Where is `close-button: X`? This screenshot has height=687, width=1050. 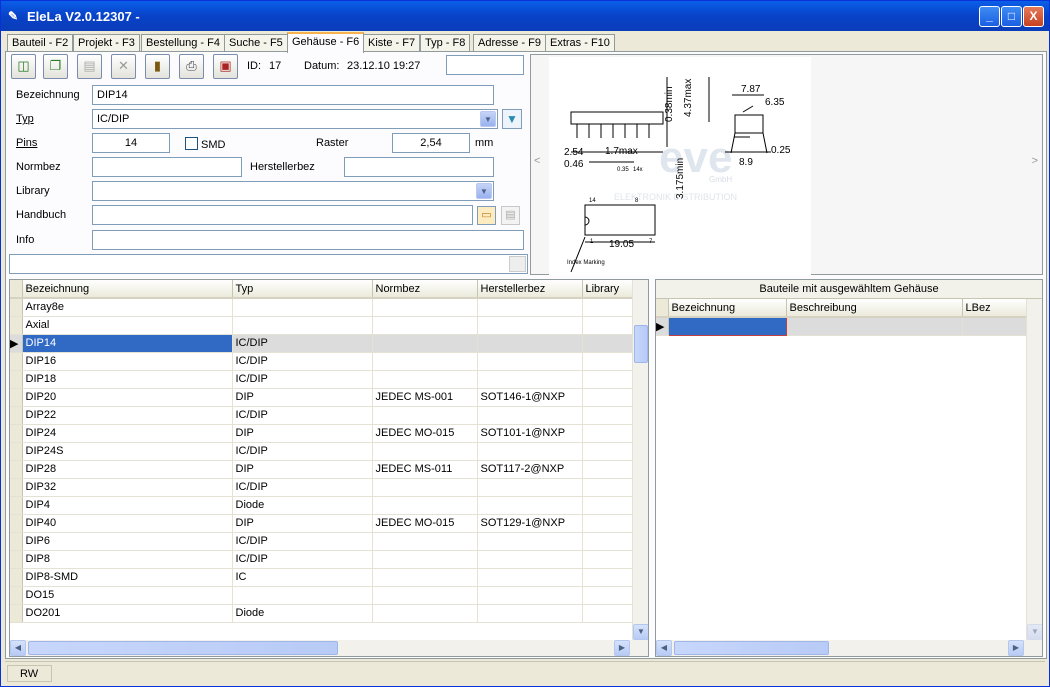
close-button: X is located at coordinates (1033, 16).